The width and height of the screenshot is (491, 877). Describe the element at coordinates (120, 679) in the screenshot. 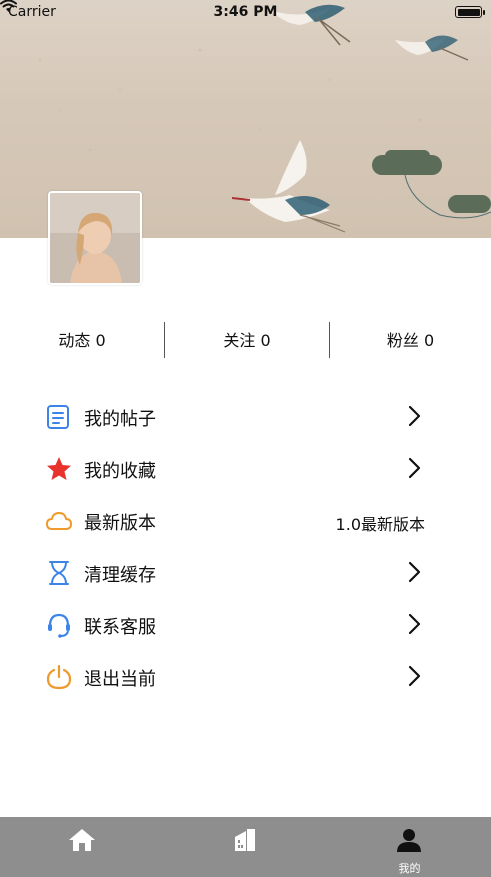

I see `menu-label: 退出当前` at that location.